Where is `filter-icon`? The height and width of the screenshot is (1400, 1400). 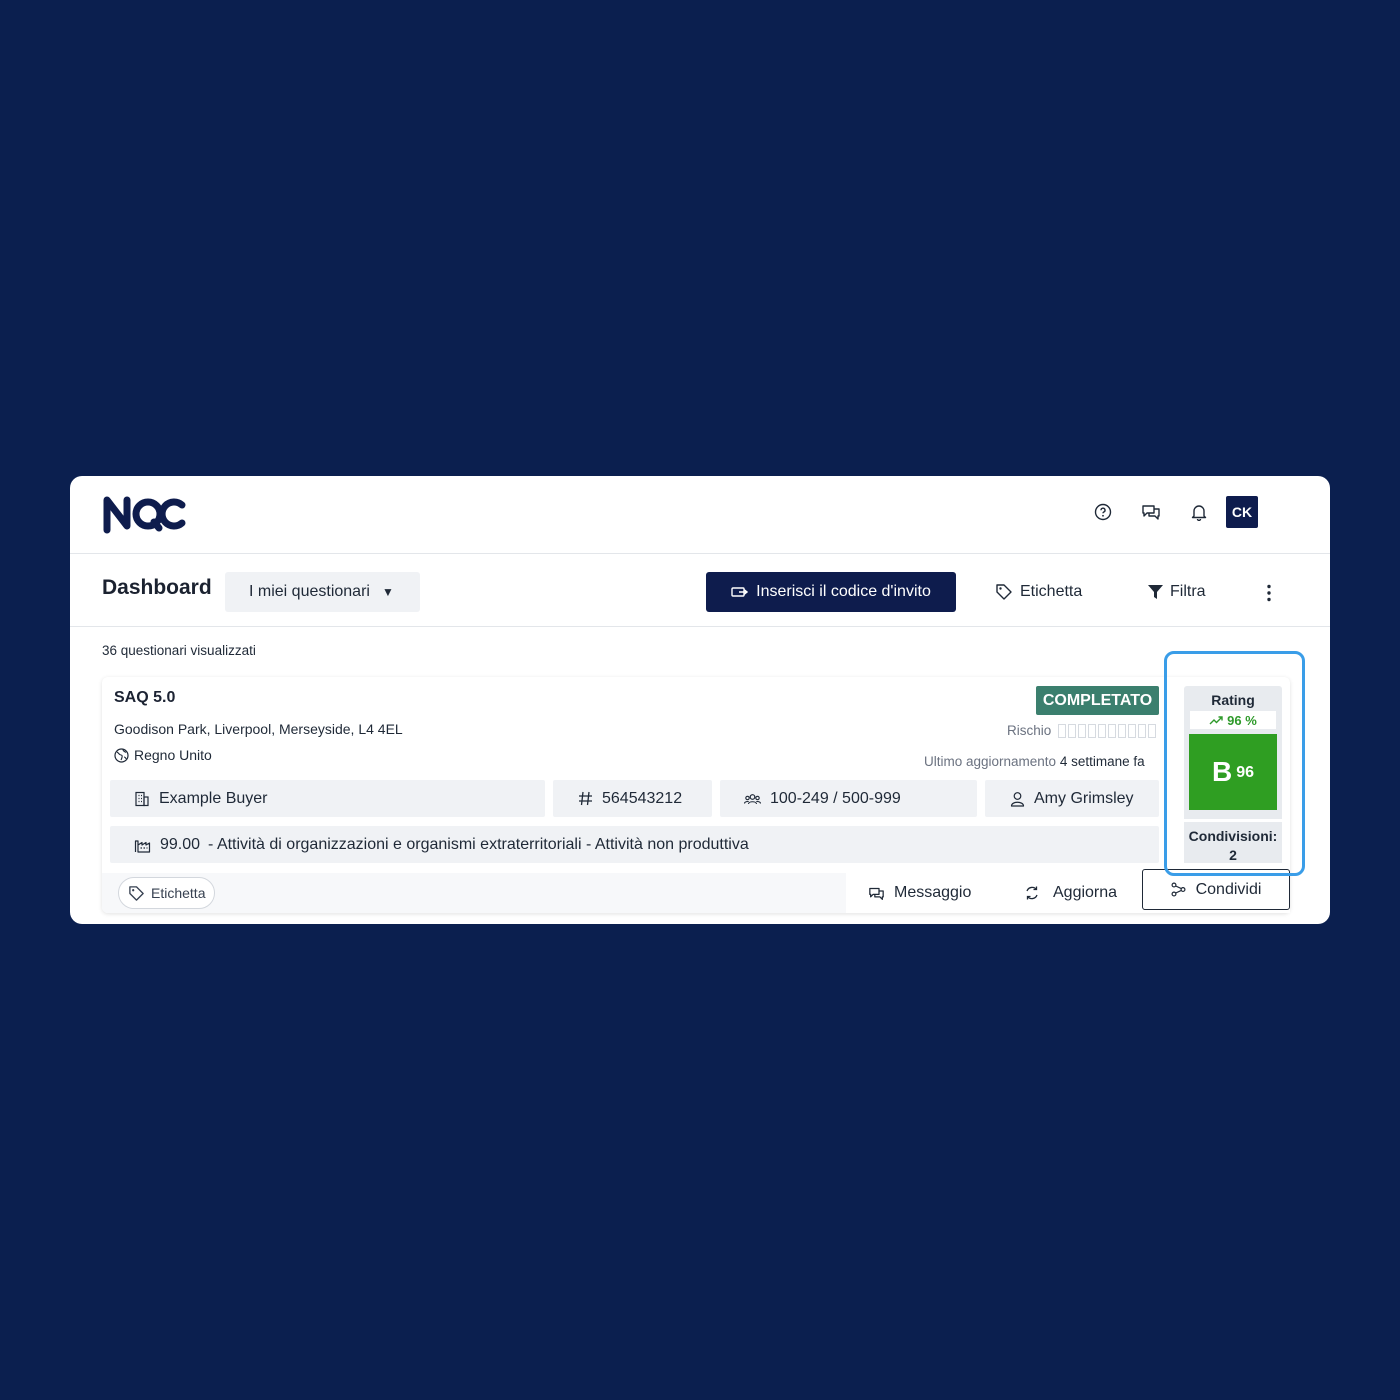
filter-icon is located at coordinates (1155, 592).